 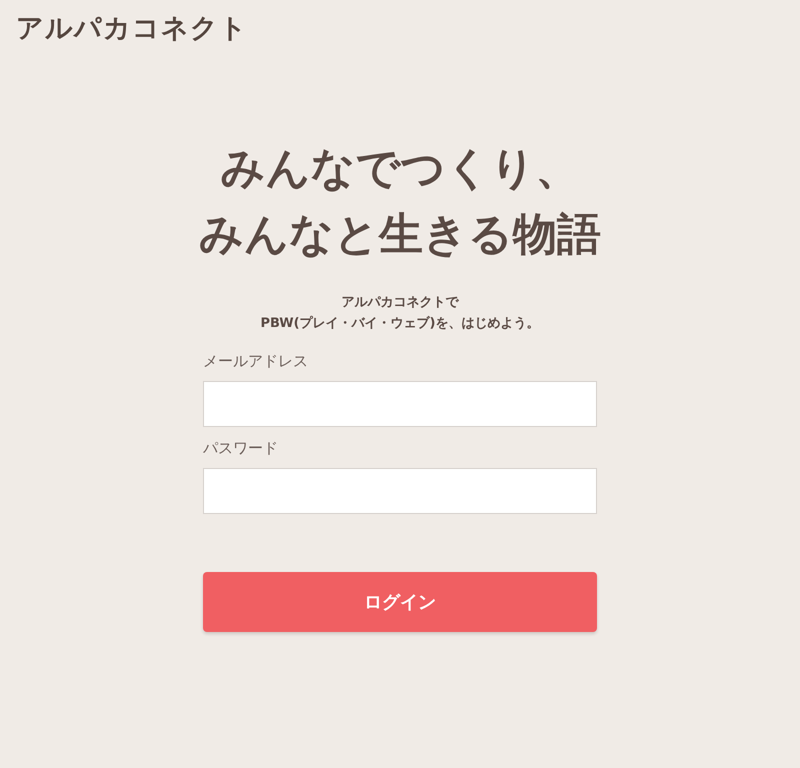 I want to click on headline: みんなでつくり、, so click(x=400, y=169).